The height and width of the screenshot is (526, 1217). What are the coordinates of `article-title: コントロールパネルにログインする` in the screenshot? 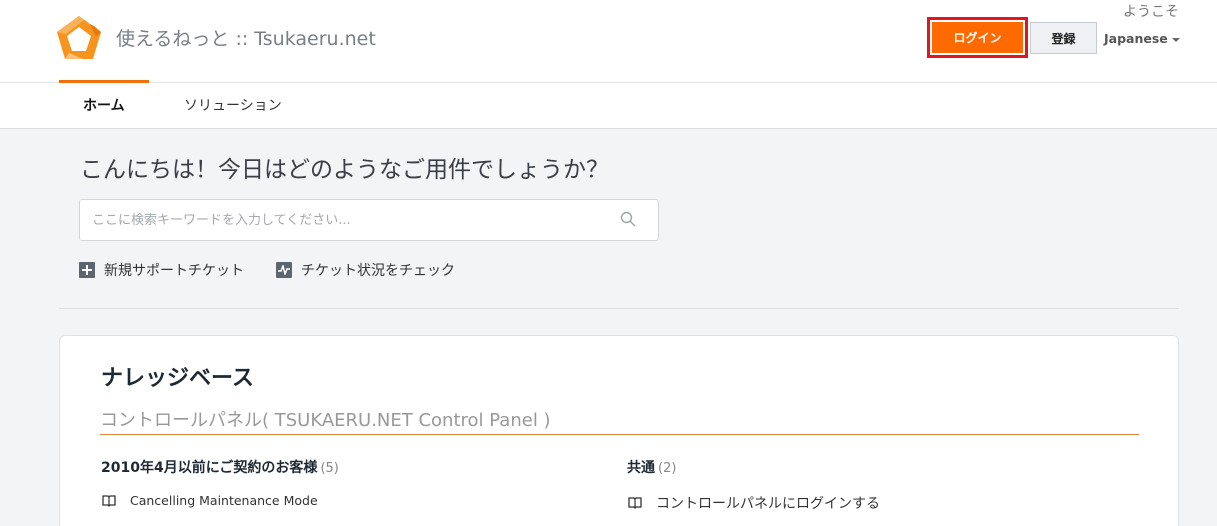 It's located at (768, 504).